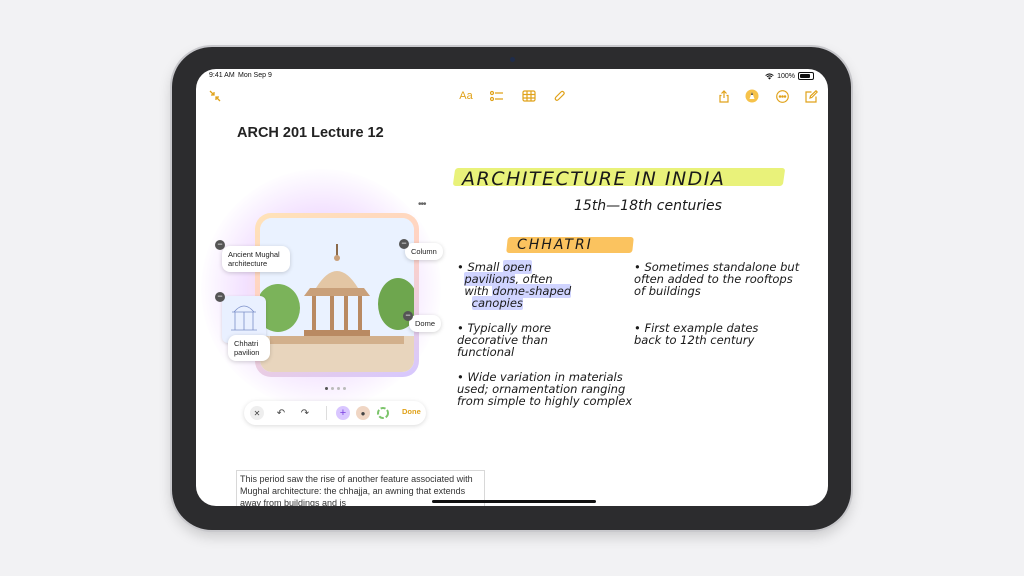 This screenshot has height=576, width=1024. I want to click on chip-dome-label: Dome, so click(425, 323).